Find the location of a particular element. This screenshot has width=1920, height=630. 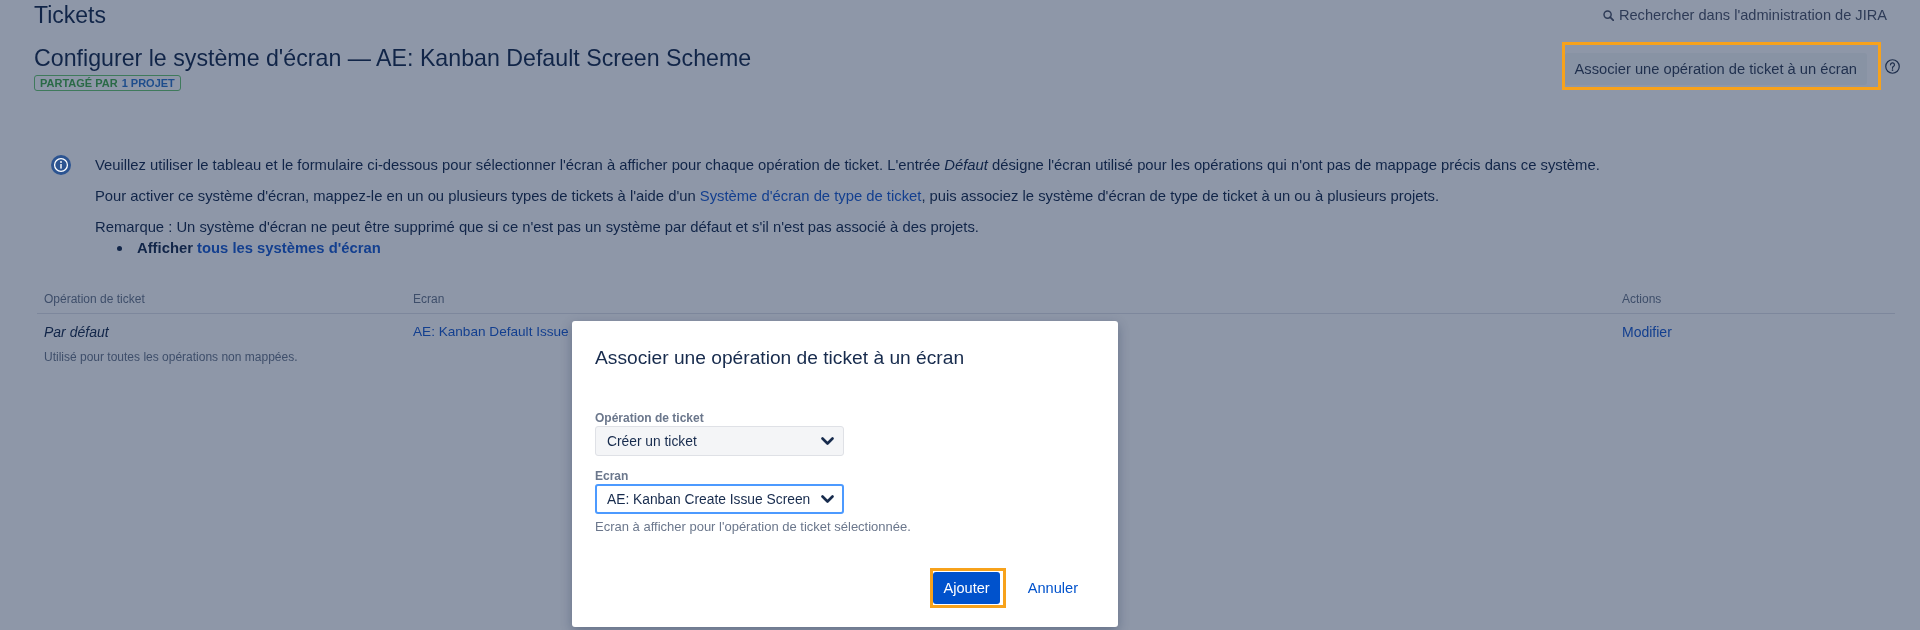

bullet-text: Afficher tous les systèmes d'écran is located at coordinates (259, 248).